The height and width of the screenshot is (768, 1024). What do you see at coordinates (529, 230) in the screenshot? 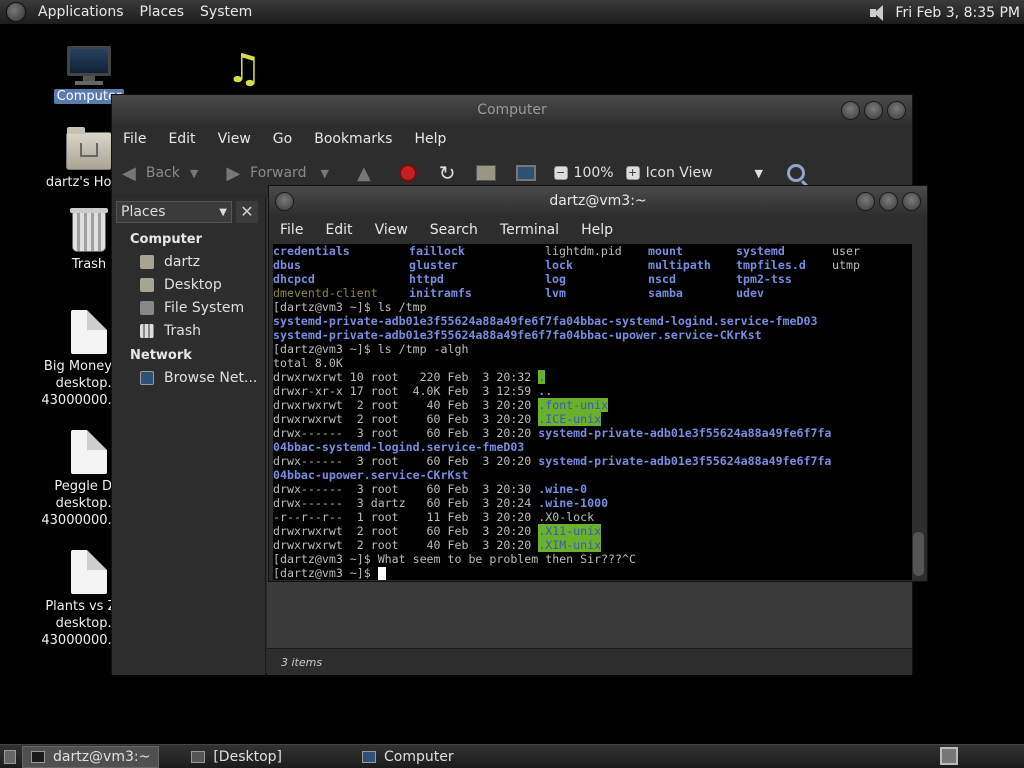
I see `menu-terminal: Terminal` at bounding box center [529, 230].